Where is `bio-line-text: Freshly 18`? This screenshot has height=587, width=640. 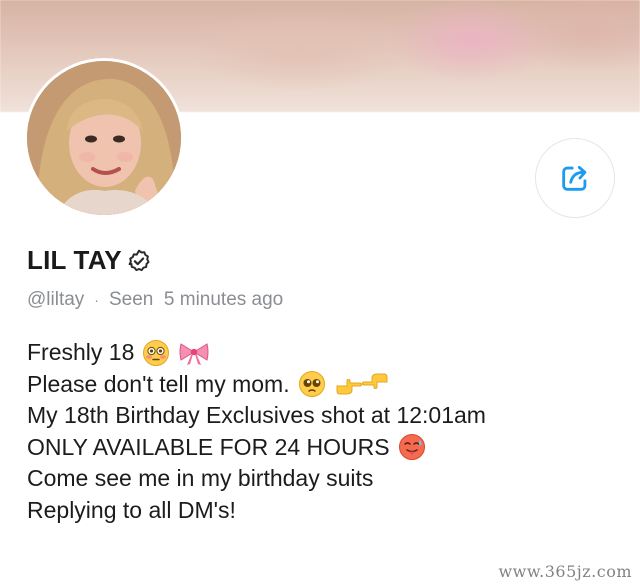
bio-line-text: Freshly 18 is located at coordinates (81, 352).